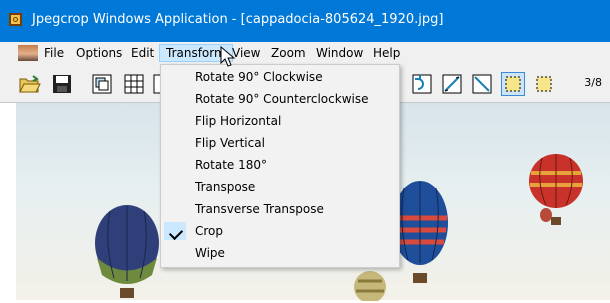 This screenshot has width=610, height=303. I want to click on checkmark-icon, so click(175, 231).